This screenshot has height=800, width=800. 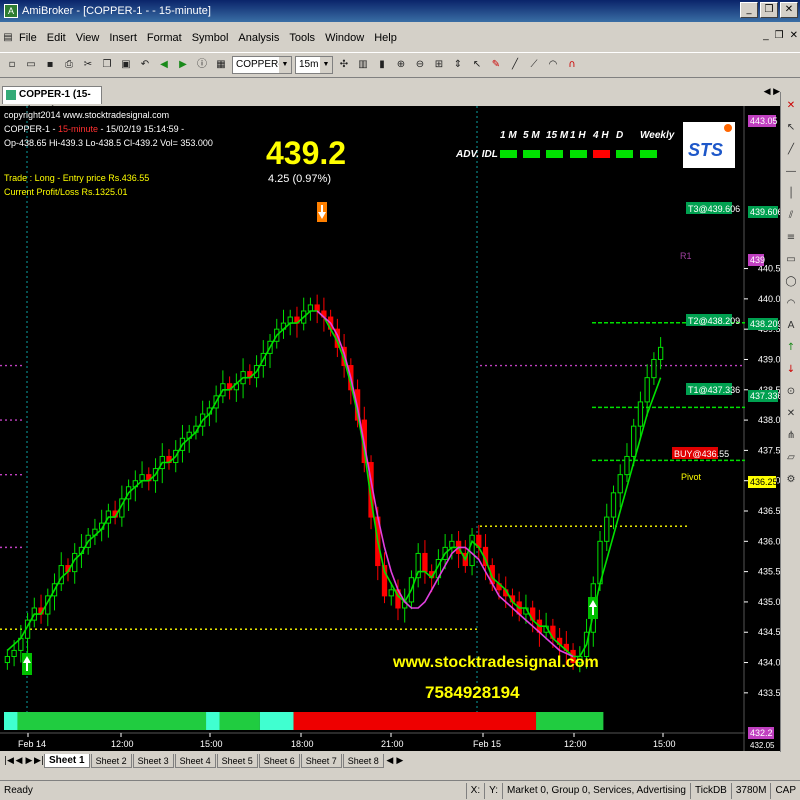 I want to click on eraser-icon: ▱, so click(x=791, y=458).